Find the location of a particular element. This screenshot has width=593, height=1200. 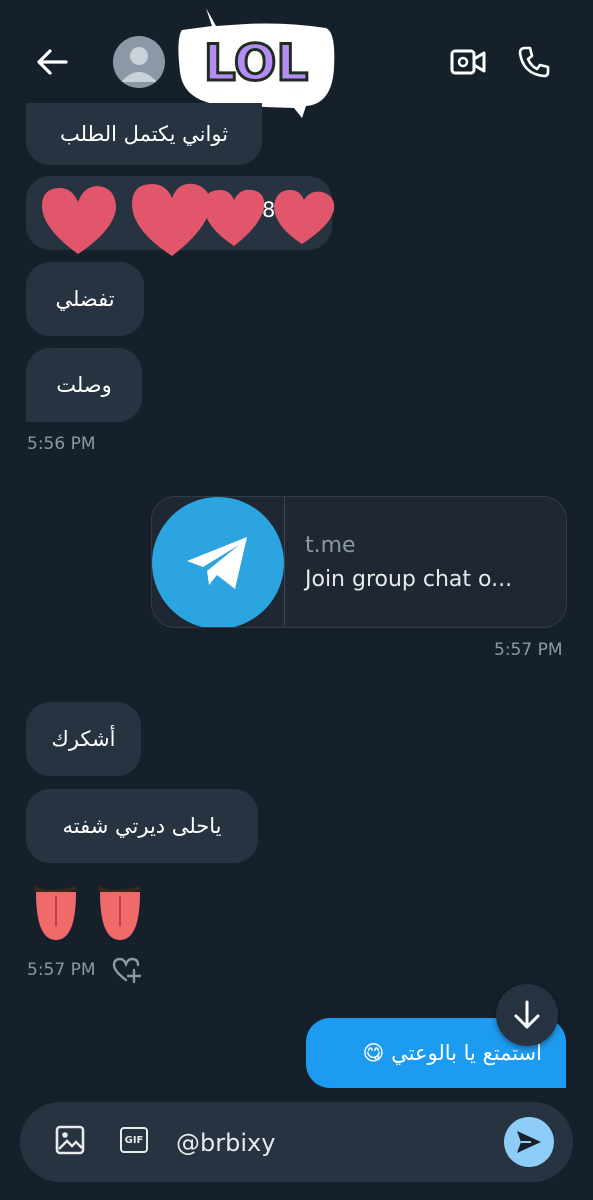

message-text: ثواني يكتمل الطلب is located at coordinates (144, 134).